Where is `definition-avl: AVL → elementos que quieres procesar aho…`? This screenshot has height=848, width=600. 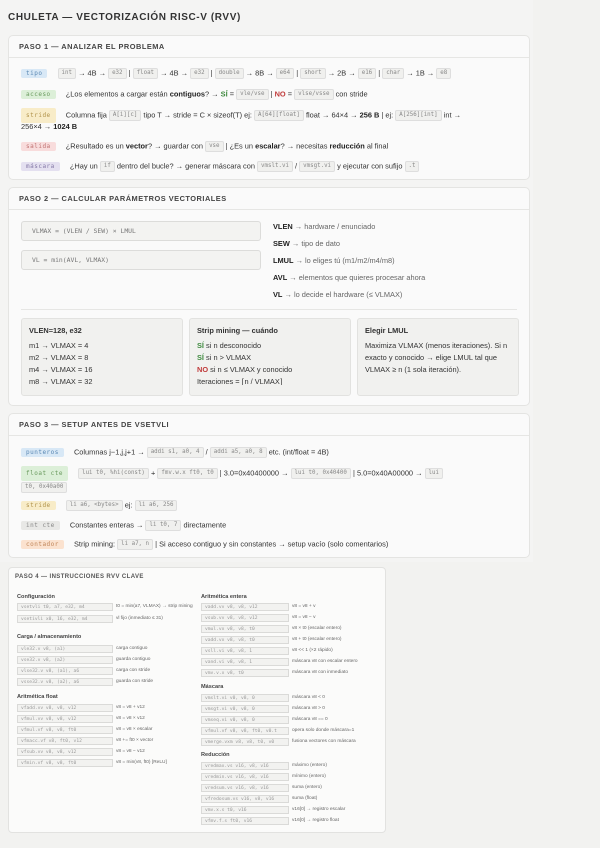
definition-avl: AVL → elementos que quieres procesar aho… is located at coordinates (349, 277).